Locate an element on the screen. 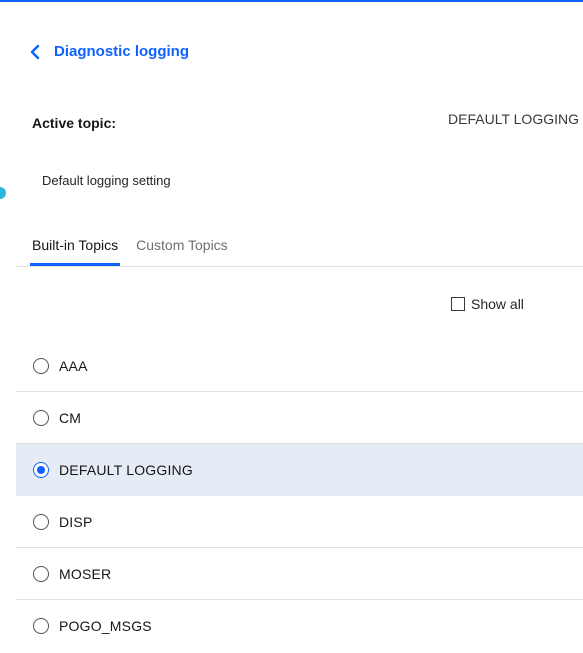 The width and height of the screenshot is (583, 653). show-all-checkbox is located at coordinates (458, 304).